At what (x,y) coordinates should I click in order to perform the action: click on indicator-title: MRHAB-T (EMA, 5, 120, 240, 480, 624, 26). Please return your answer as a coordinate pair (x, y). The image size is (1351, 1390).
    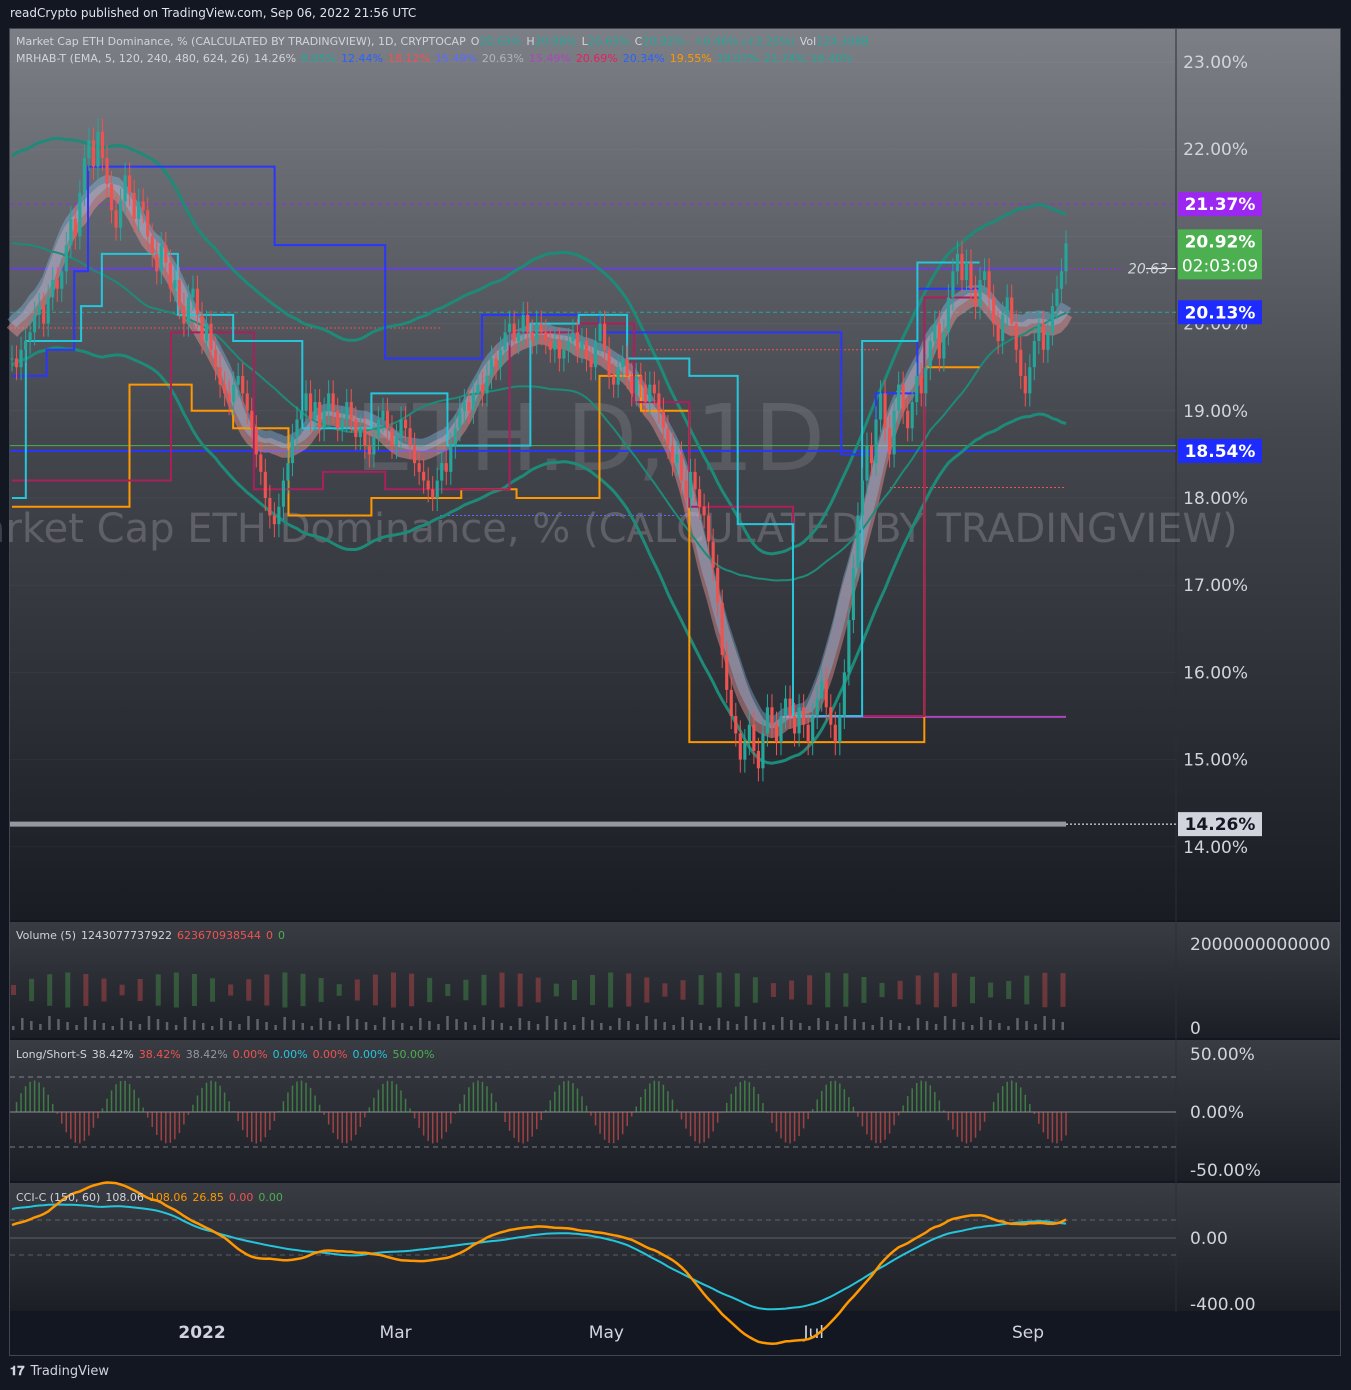
    Looking at the image, I should click on (132, 58).